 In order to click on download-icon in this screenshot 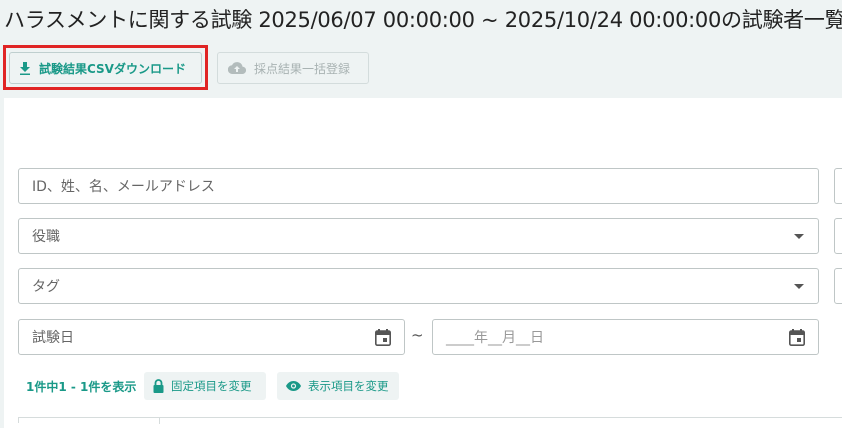, I will do `click(25, 68)`.